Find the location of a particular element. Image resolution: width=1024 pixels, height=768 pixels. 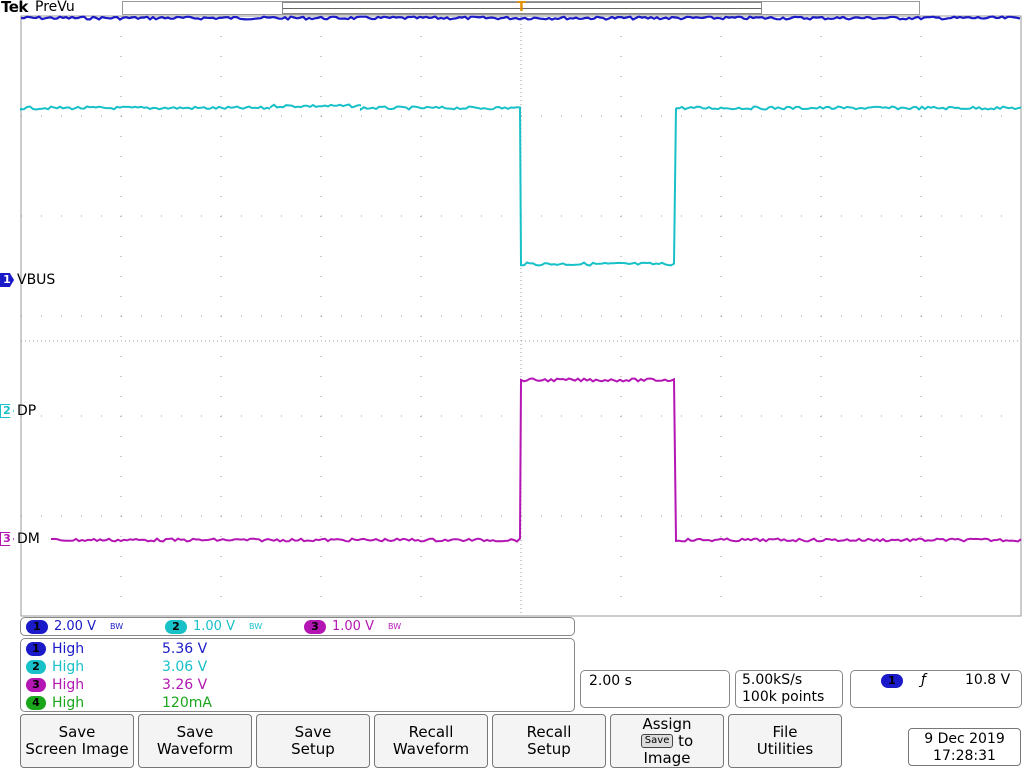

ch3-badge: 3 is located at coordinates (315, 626).